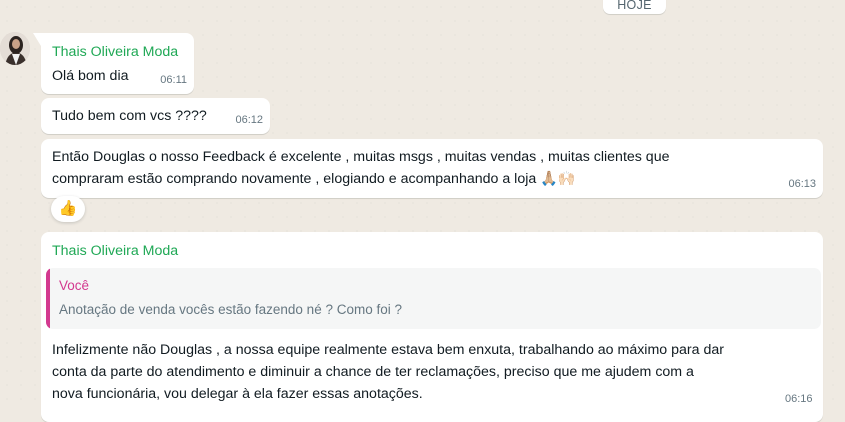 The height and width of the screenshot is (422, 845). Describe the element at coordinates (48, 298) in the screenshot. I see `quote-accent-bar` at that location.